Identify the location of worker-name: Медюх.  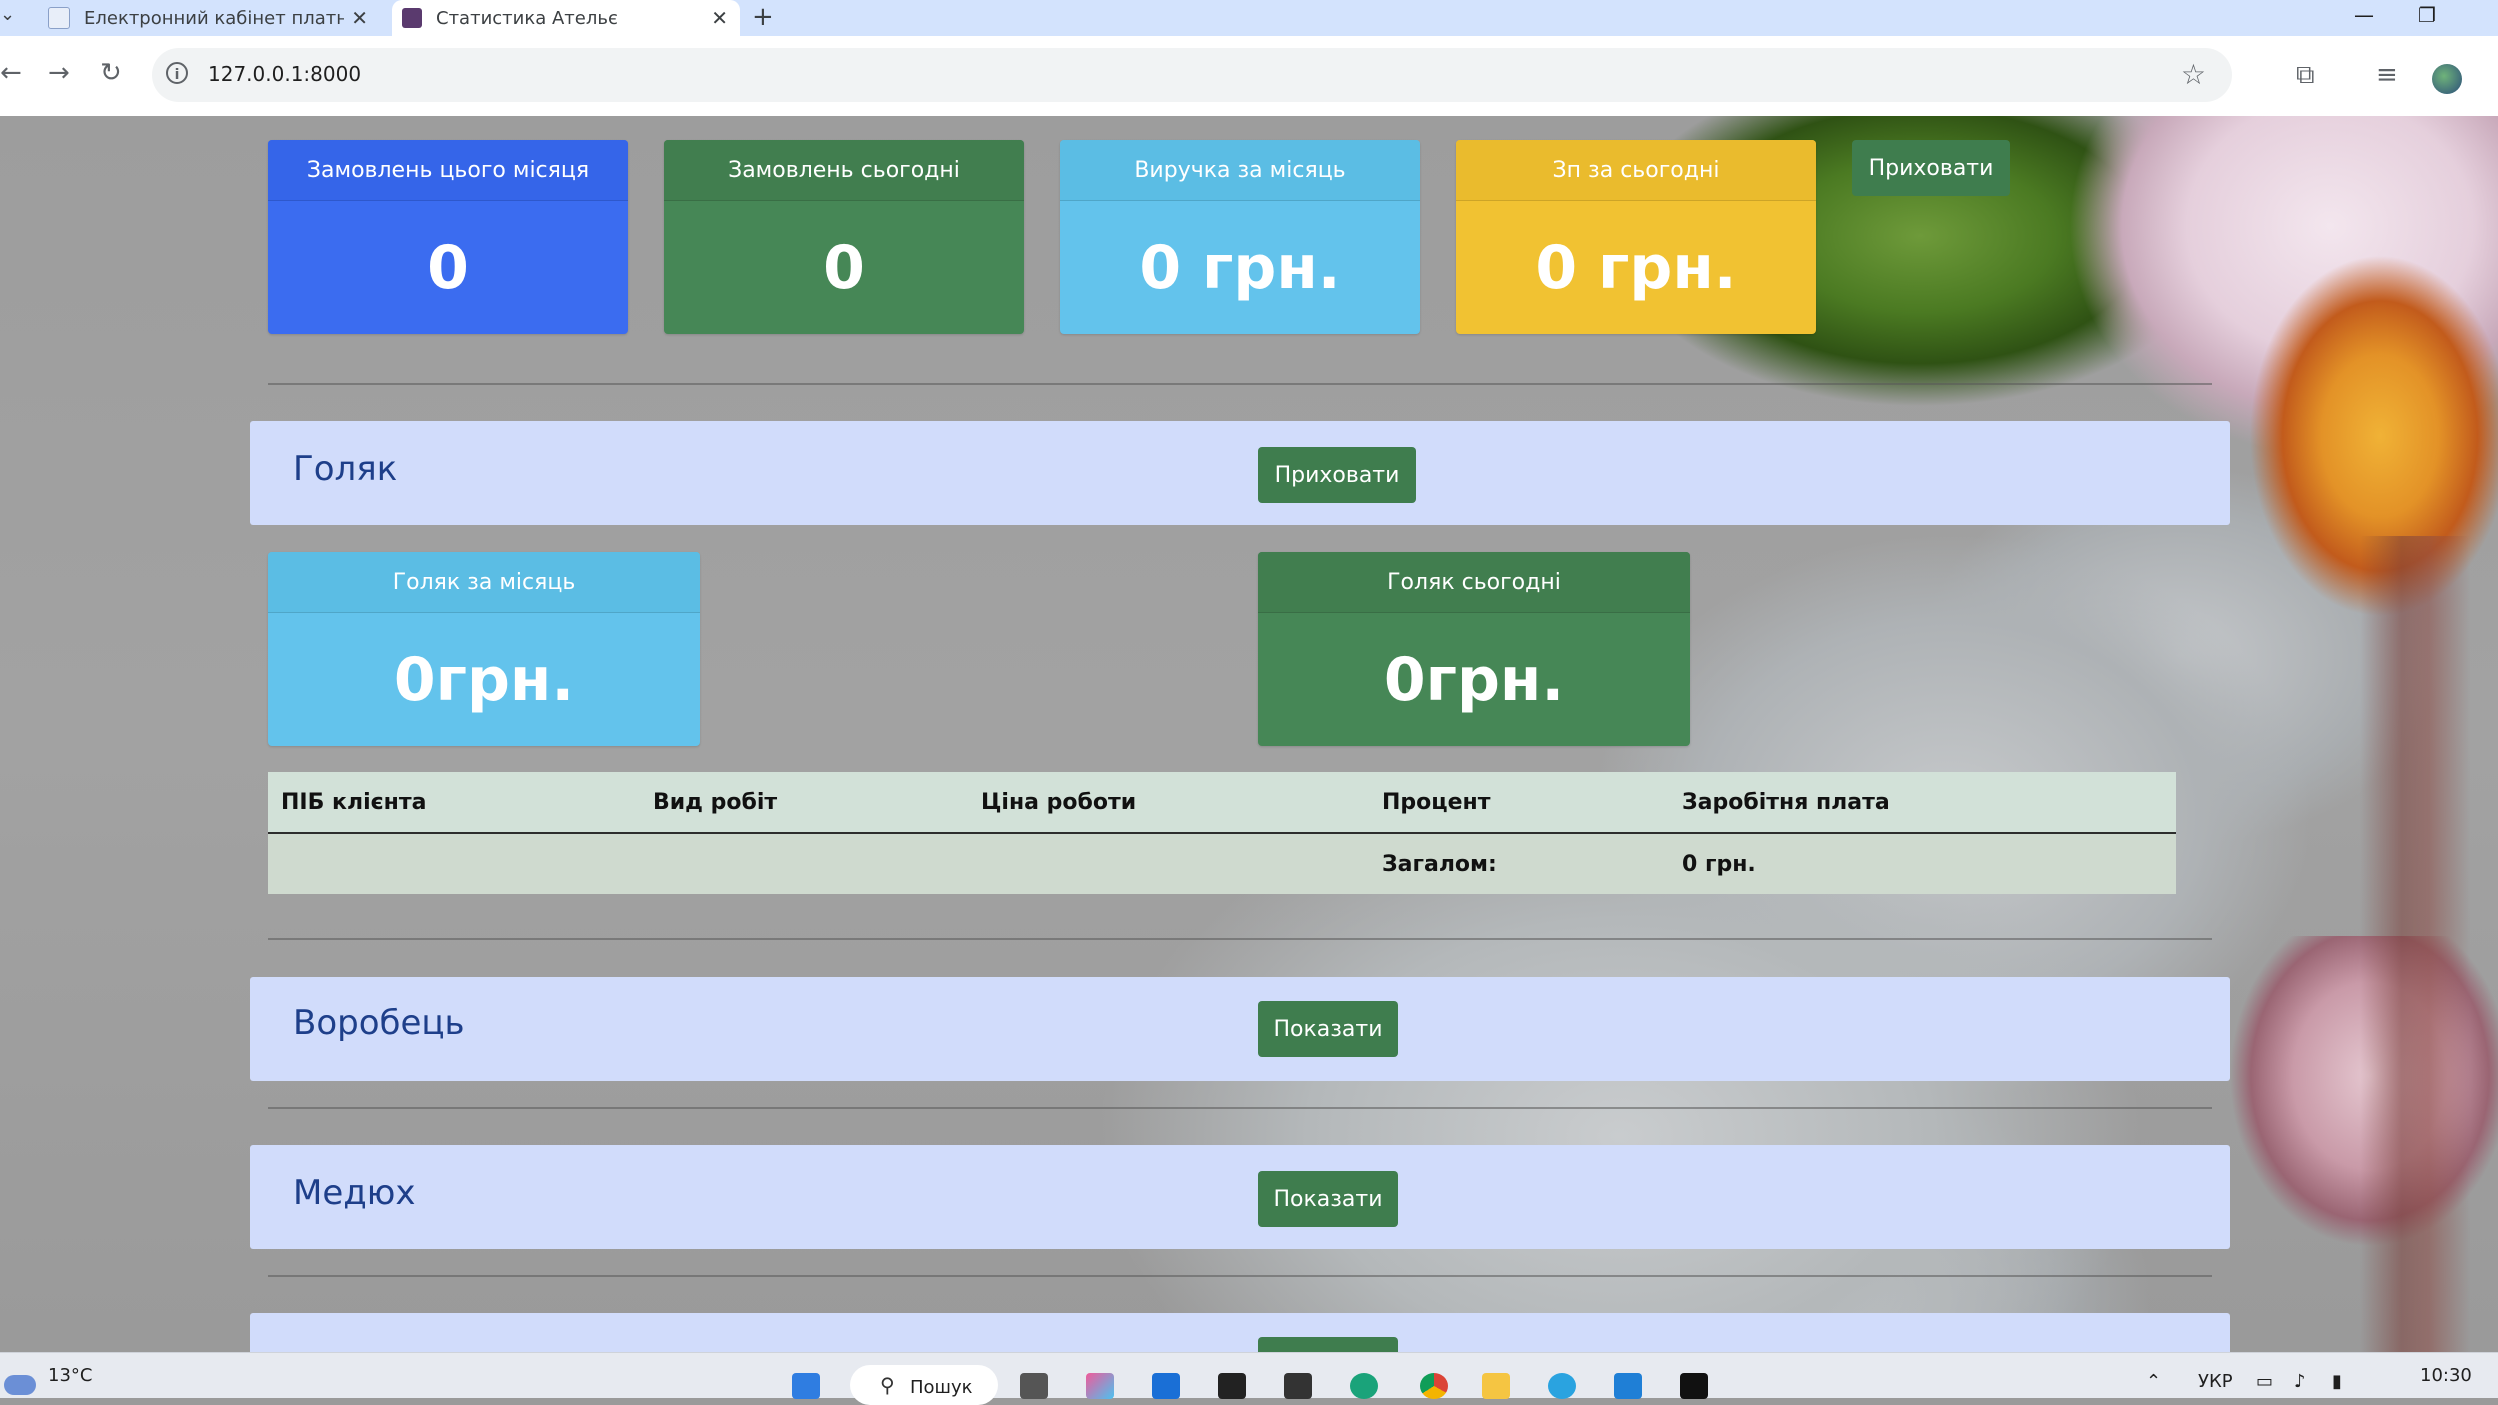
(354, 1193).